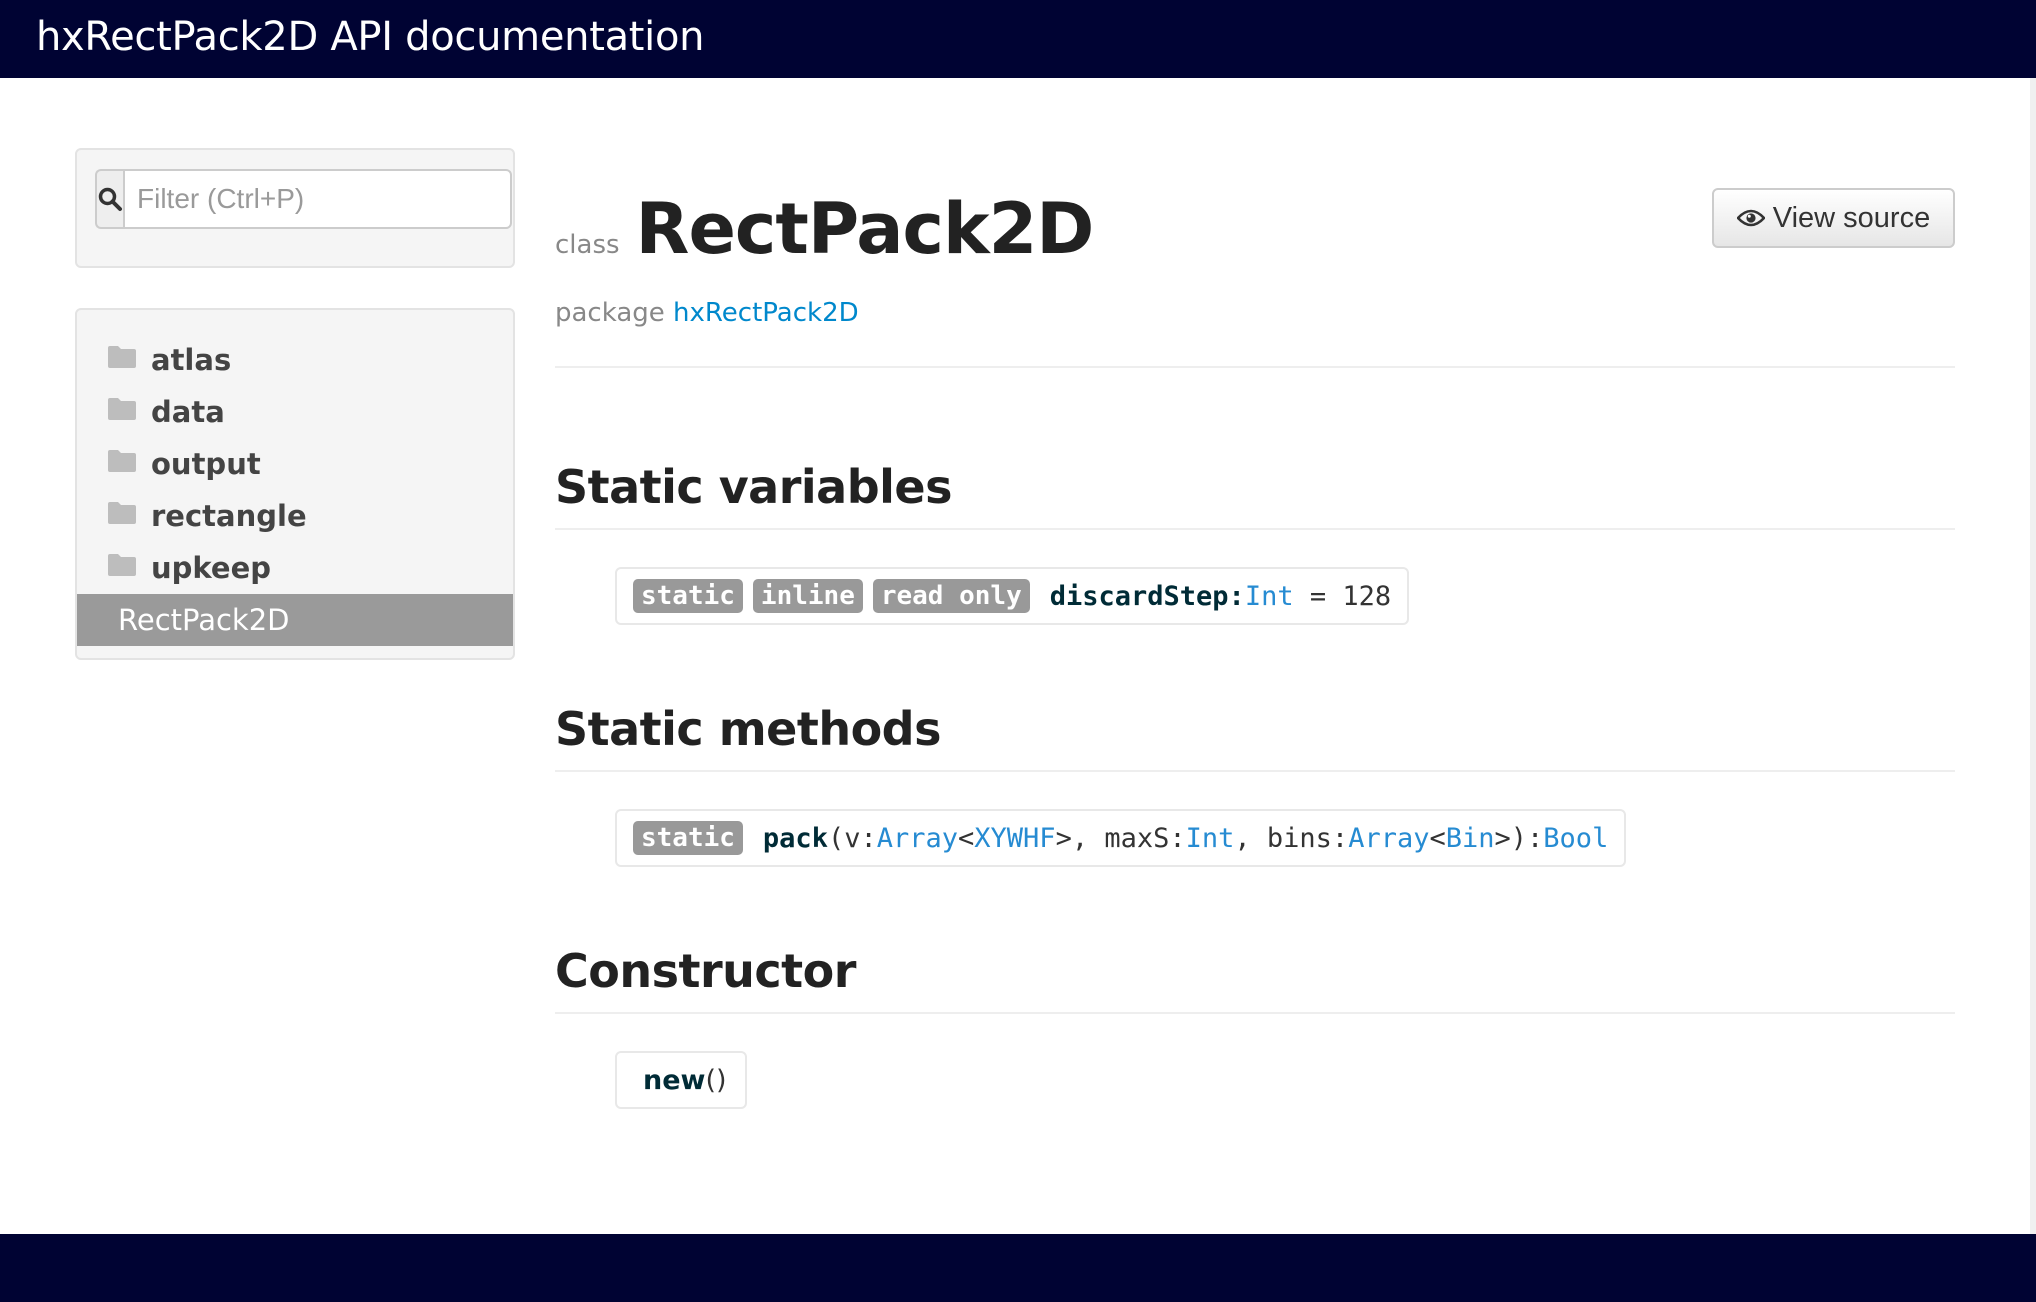  What do you see at coordinates (295, 620) in the screenshot?
I see `tree-item-rectpack2d: RectPack2D` at bounding box center [295, 620].